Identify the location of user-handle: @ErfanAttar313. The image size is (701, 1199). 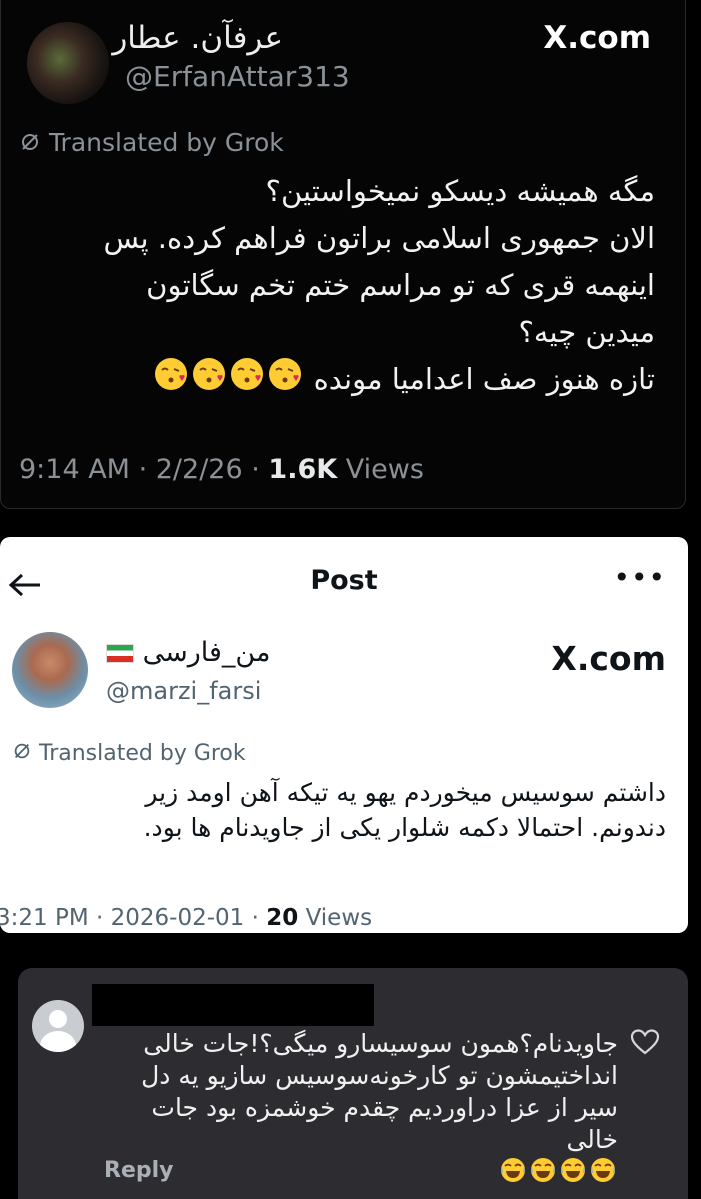
(237, 76).